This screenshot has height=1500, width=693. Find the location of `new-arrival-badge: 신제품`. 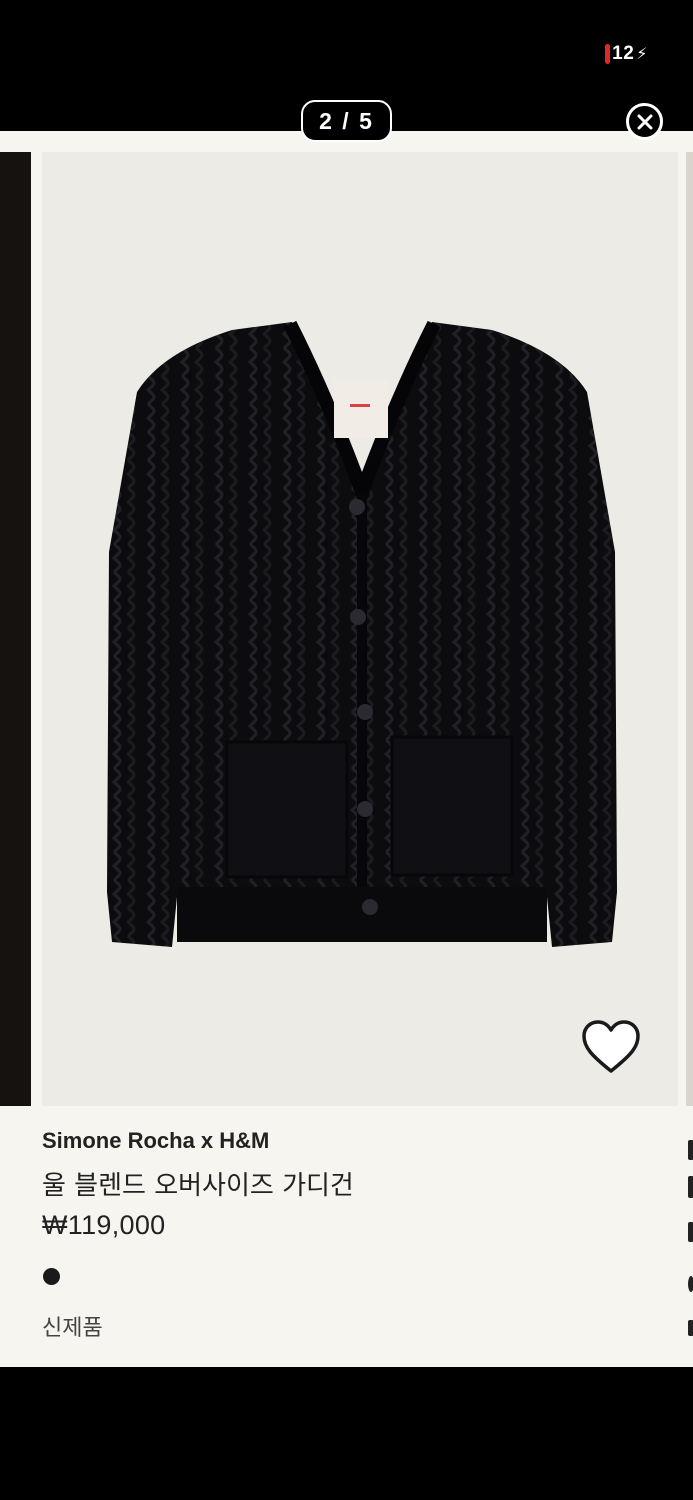

new-arrival-badge: 신제품 is located at coordinates (72, 1328).